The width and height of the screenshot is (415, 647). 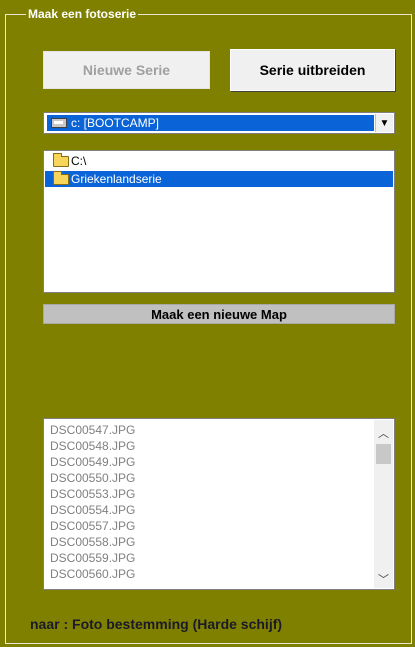 I want to click on list-item: DSC00557.JPG, so click(x=92, y=526).